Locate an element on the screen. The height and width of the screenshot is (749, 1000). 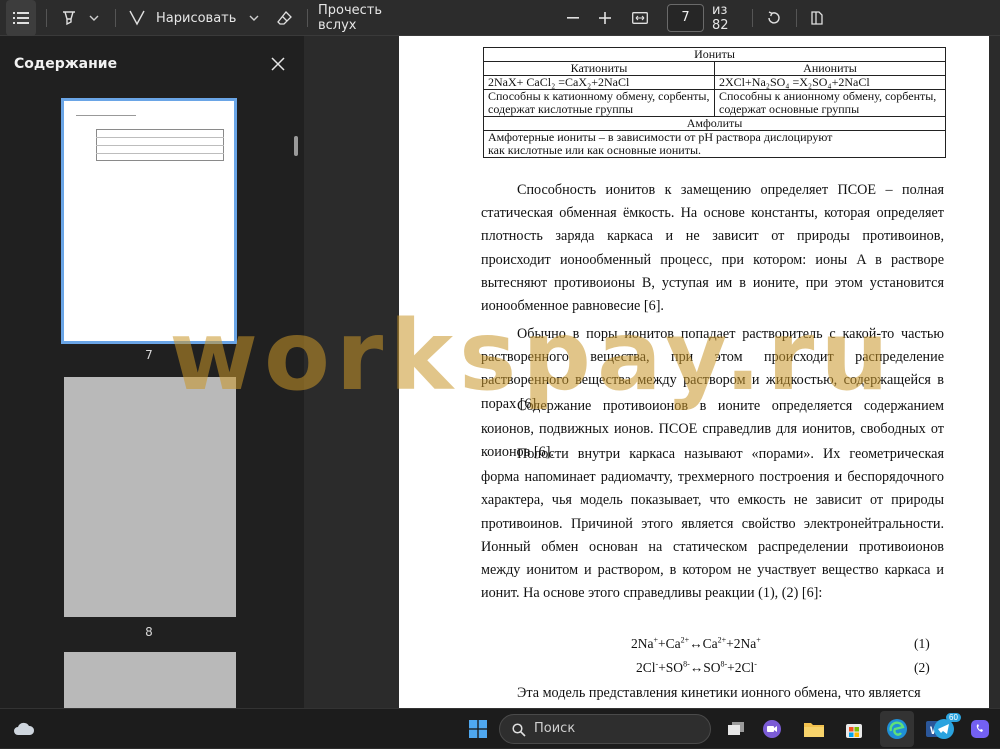
file-explorer-icon is located at coordinates (814, 730).